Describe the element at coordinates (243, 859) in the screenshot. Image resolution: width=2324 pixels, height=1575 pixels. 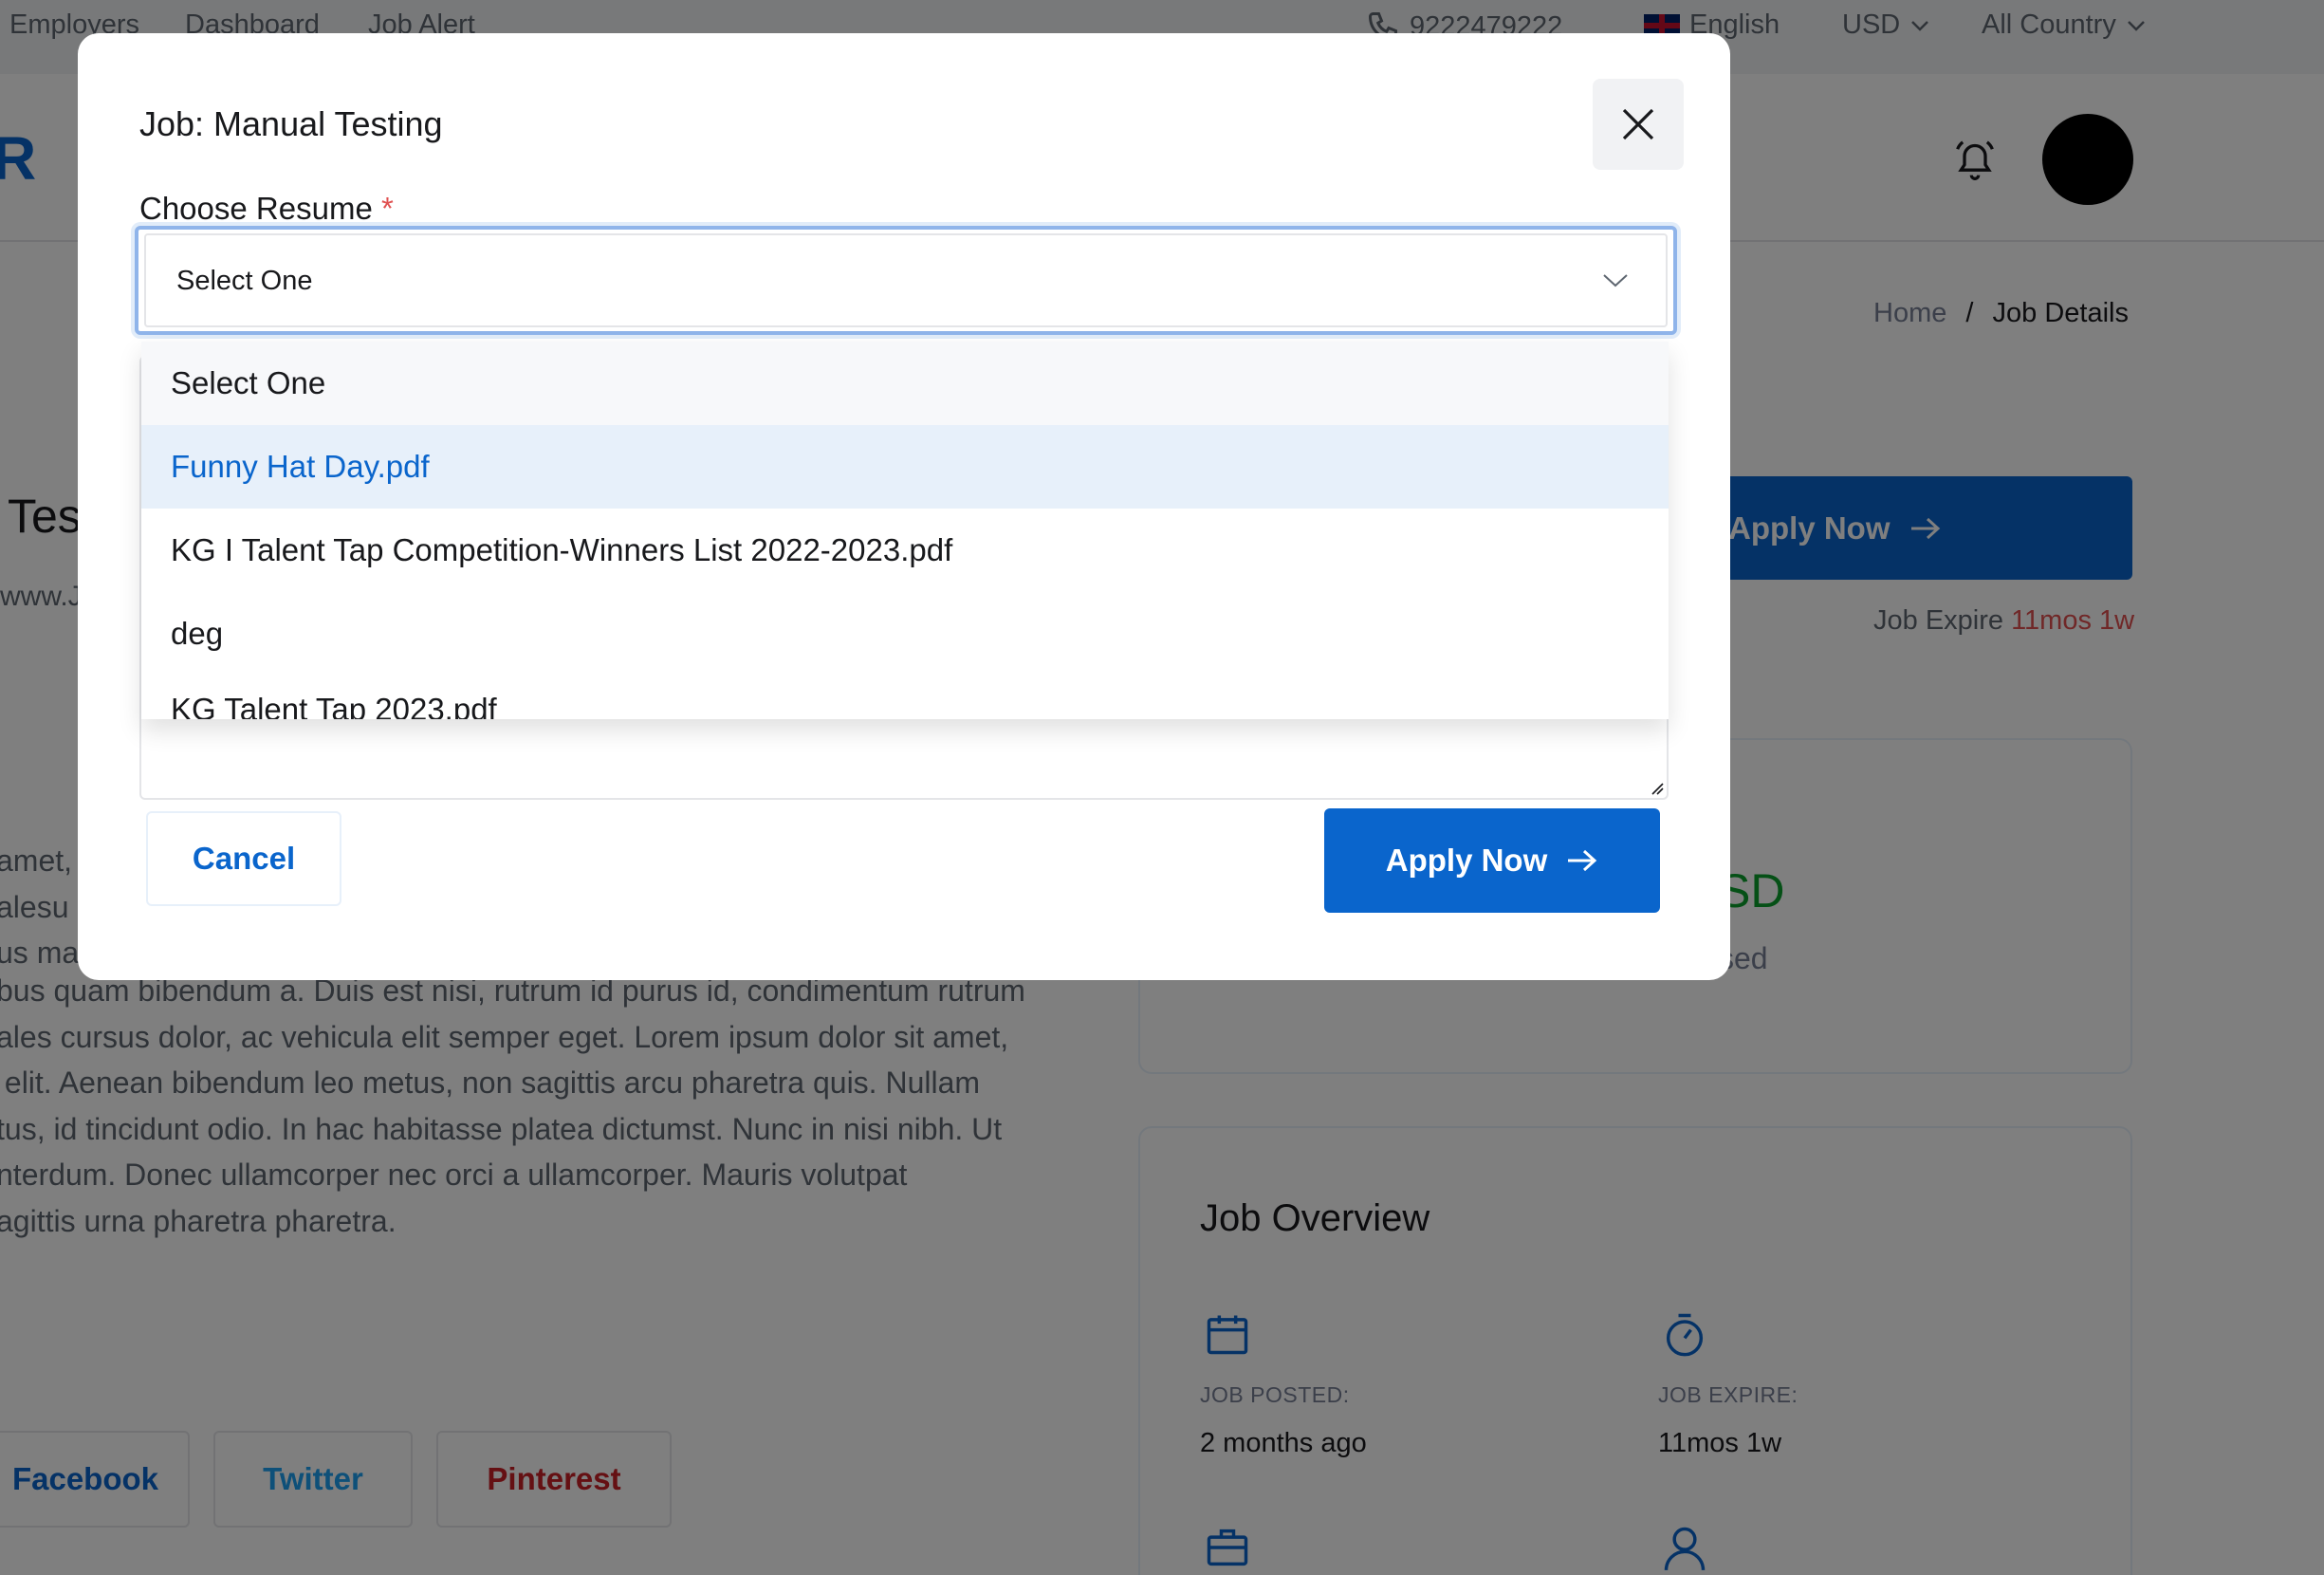
I see `cancel-button: Cancel` at that location.